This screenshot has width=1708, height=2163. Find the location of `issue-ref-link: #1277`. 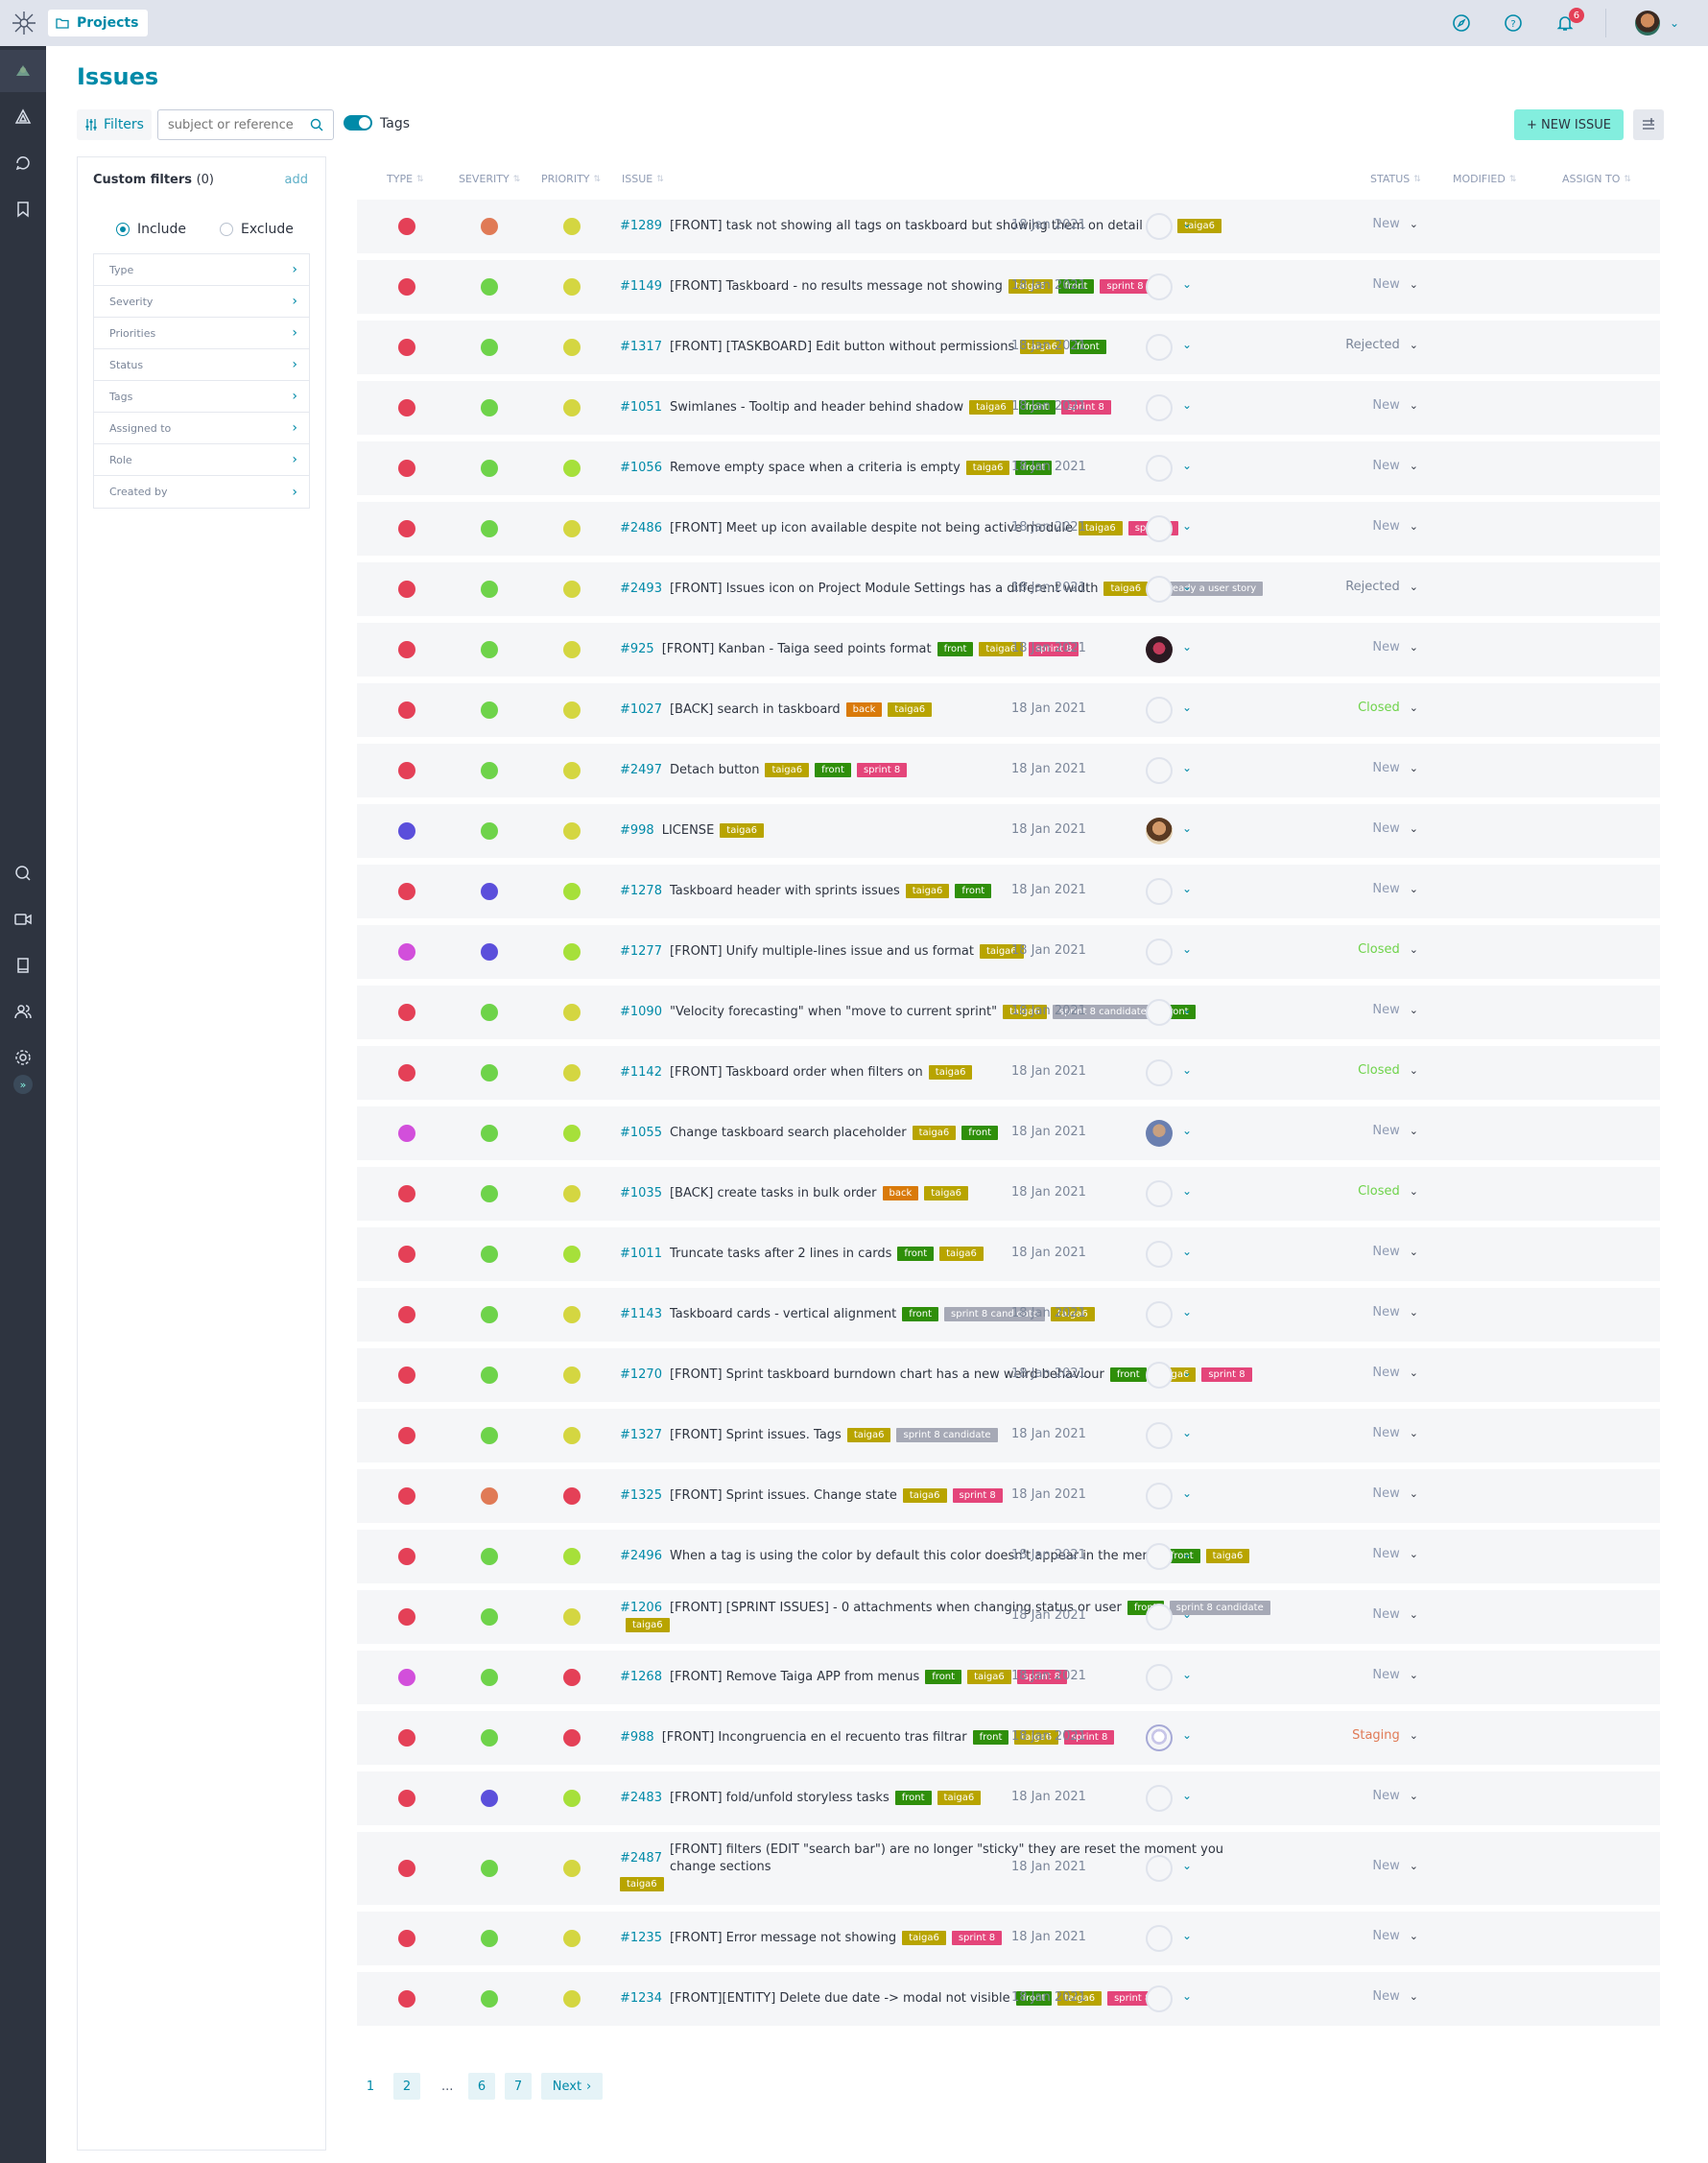

issue-ref-link: #1277 is located at coordinates (641, 952).